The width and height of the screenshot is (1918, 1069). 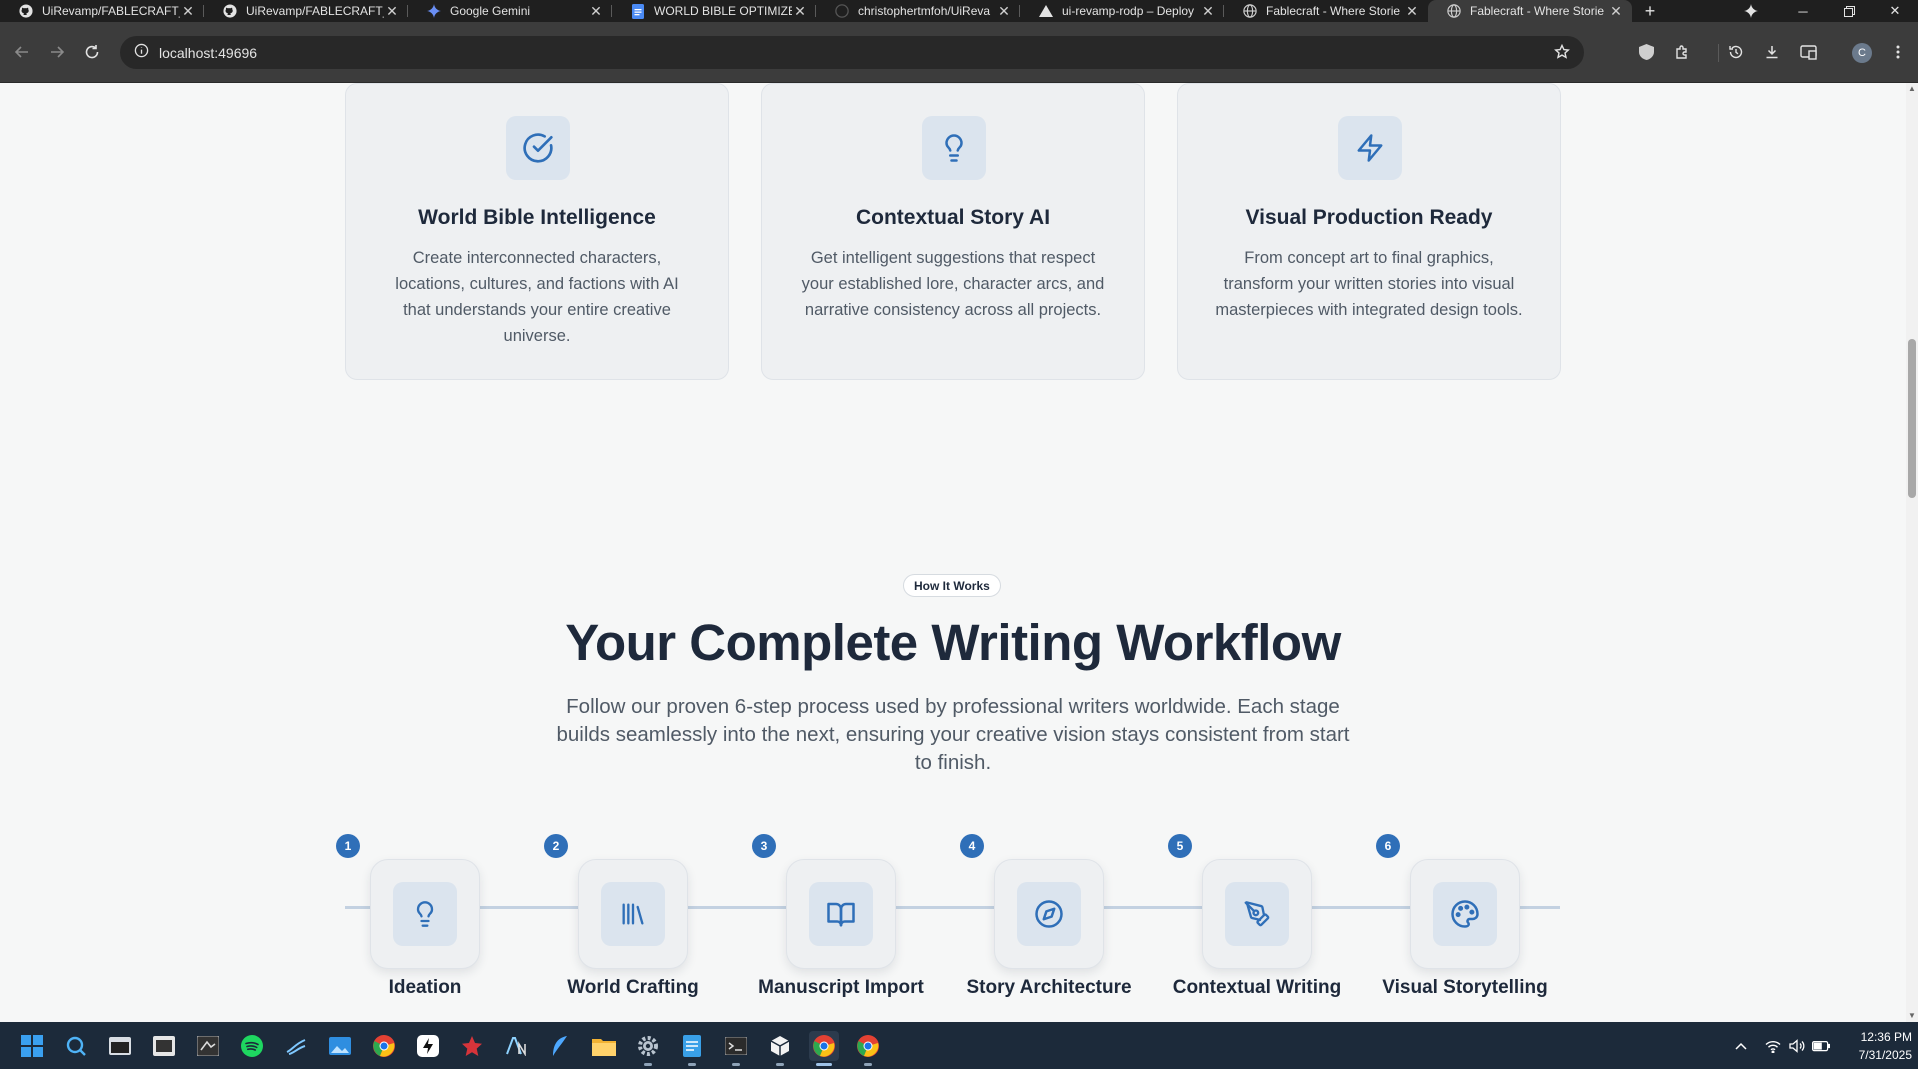 I want to click on restore-icon, so click(x=1849, y=11).